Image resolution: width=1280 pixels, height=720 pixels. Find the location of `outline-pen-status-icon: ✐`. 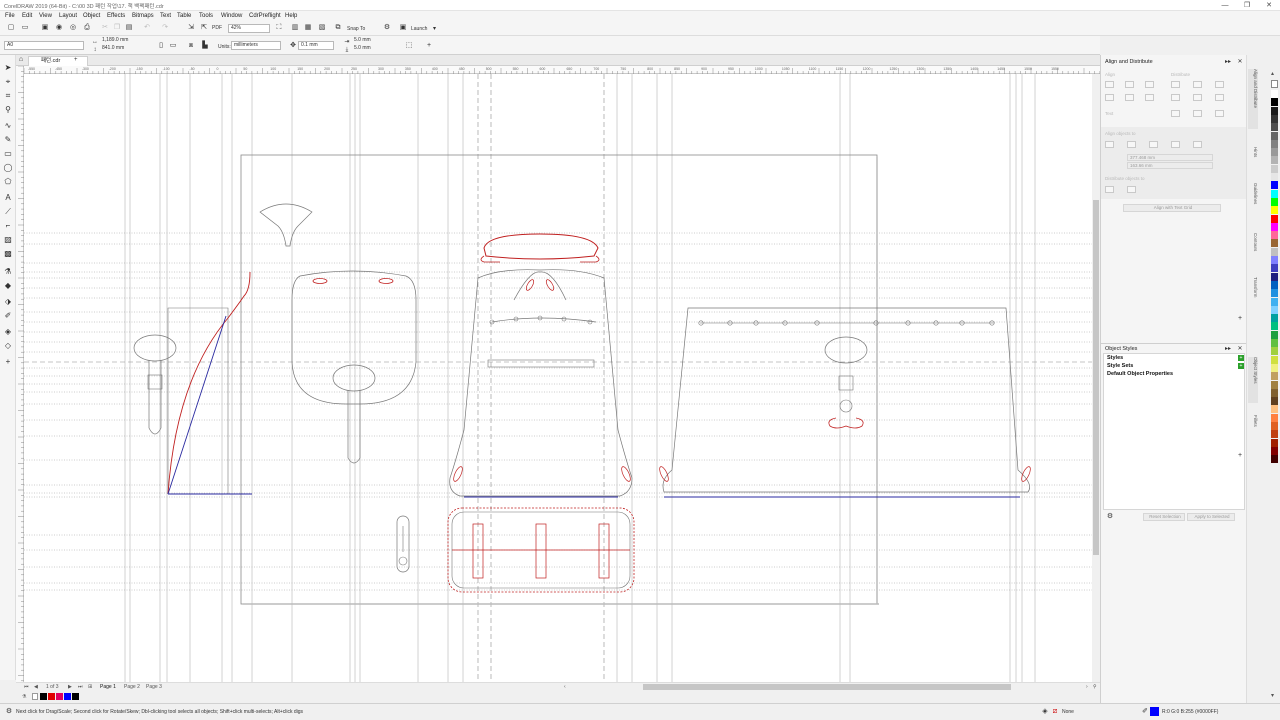

outline-pen-status-icon: ✐ is located at coordinates (1145, 712).